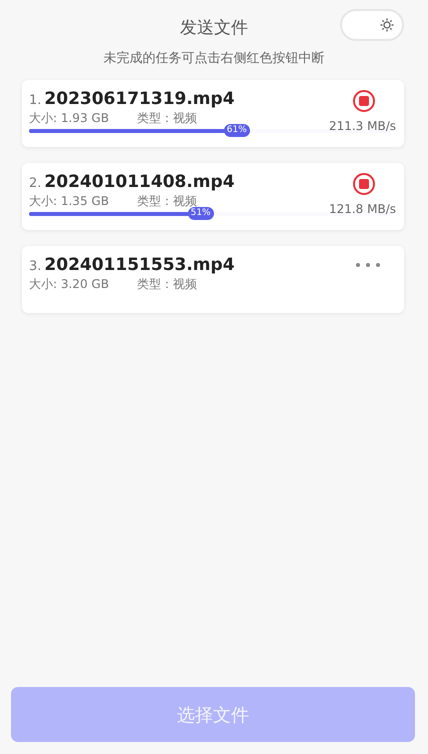  I want to click on file-name: 202401151553.mp4, so click(139, 265).